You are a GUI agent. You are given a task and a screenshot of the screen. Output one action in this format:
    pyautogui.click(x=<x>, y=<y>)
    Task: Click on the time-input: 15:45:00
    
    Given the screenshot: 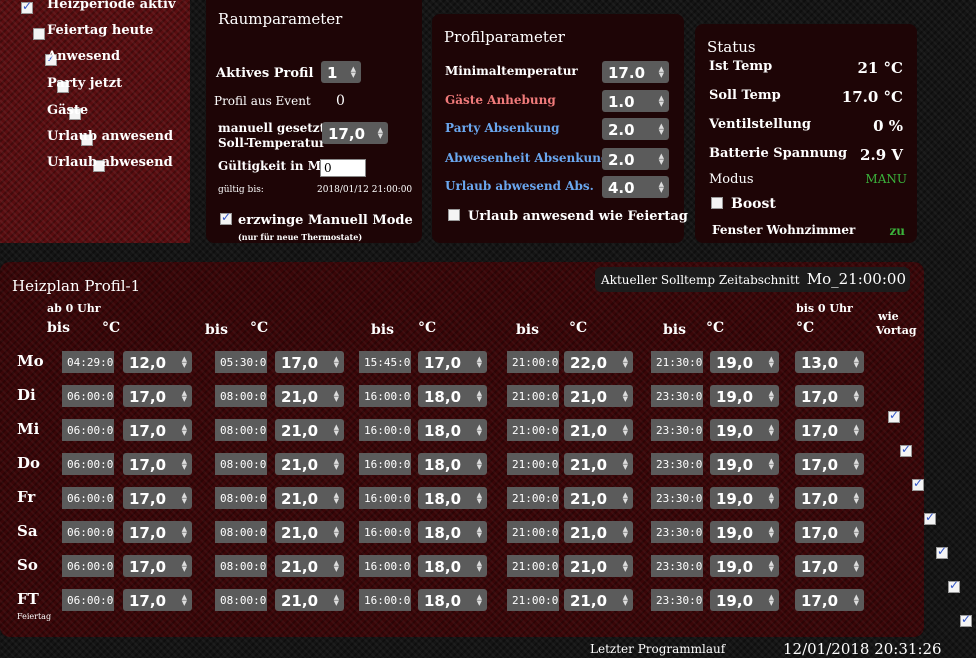 What is the action you would take?
    pyautogui.click(x=385, y=362)
    